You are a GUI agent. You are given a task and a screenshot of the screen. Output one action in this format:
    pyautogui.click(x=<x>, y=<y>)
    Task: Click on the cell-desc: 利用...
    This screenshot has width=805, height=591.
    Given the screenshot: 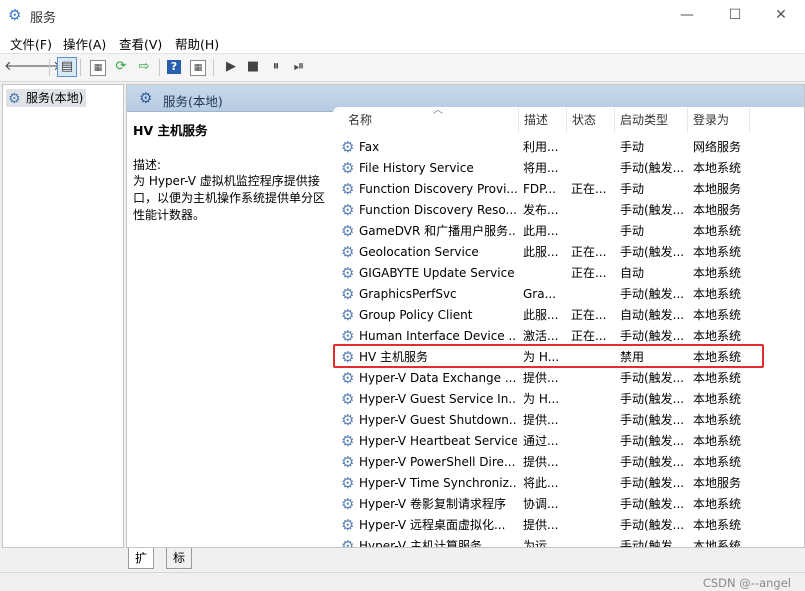 What is the action you would take?
    pyautogui.click(x=541, y=147)
    